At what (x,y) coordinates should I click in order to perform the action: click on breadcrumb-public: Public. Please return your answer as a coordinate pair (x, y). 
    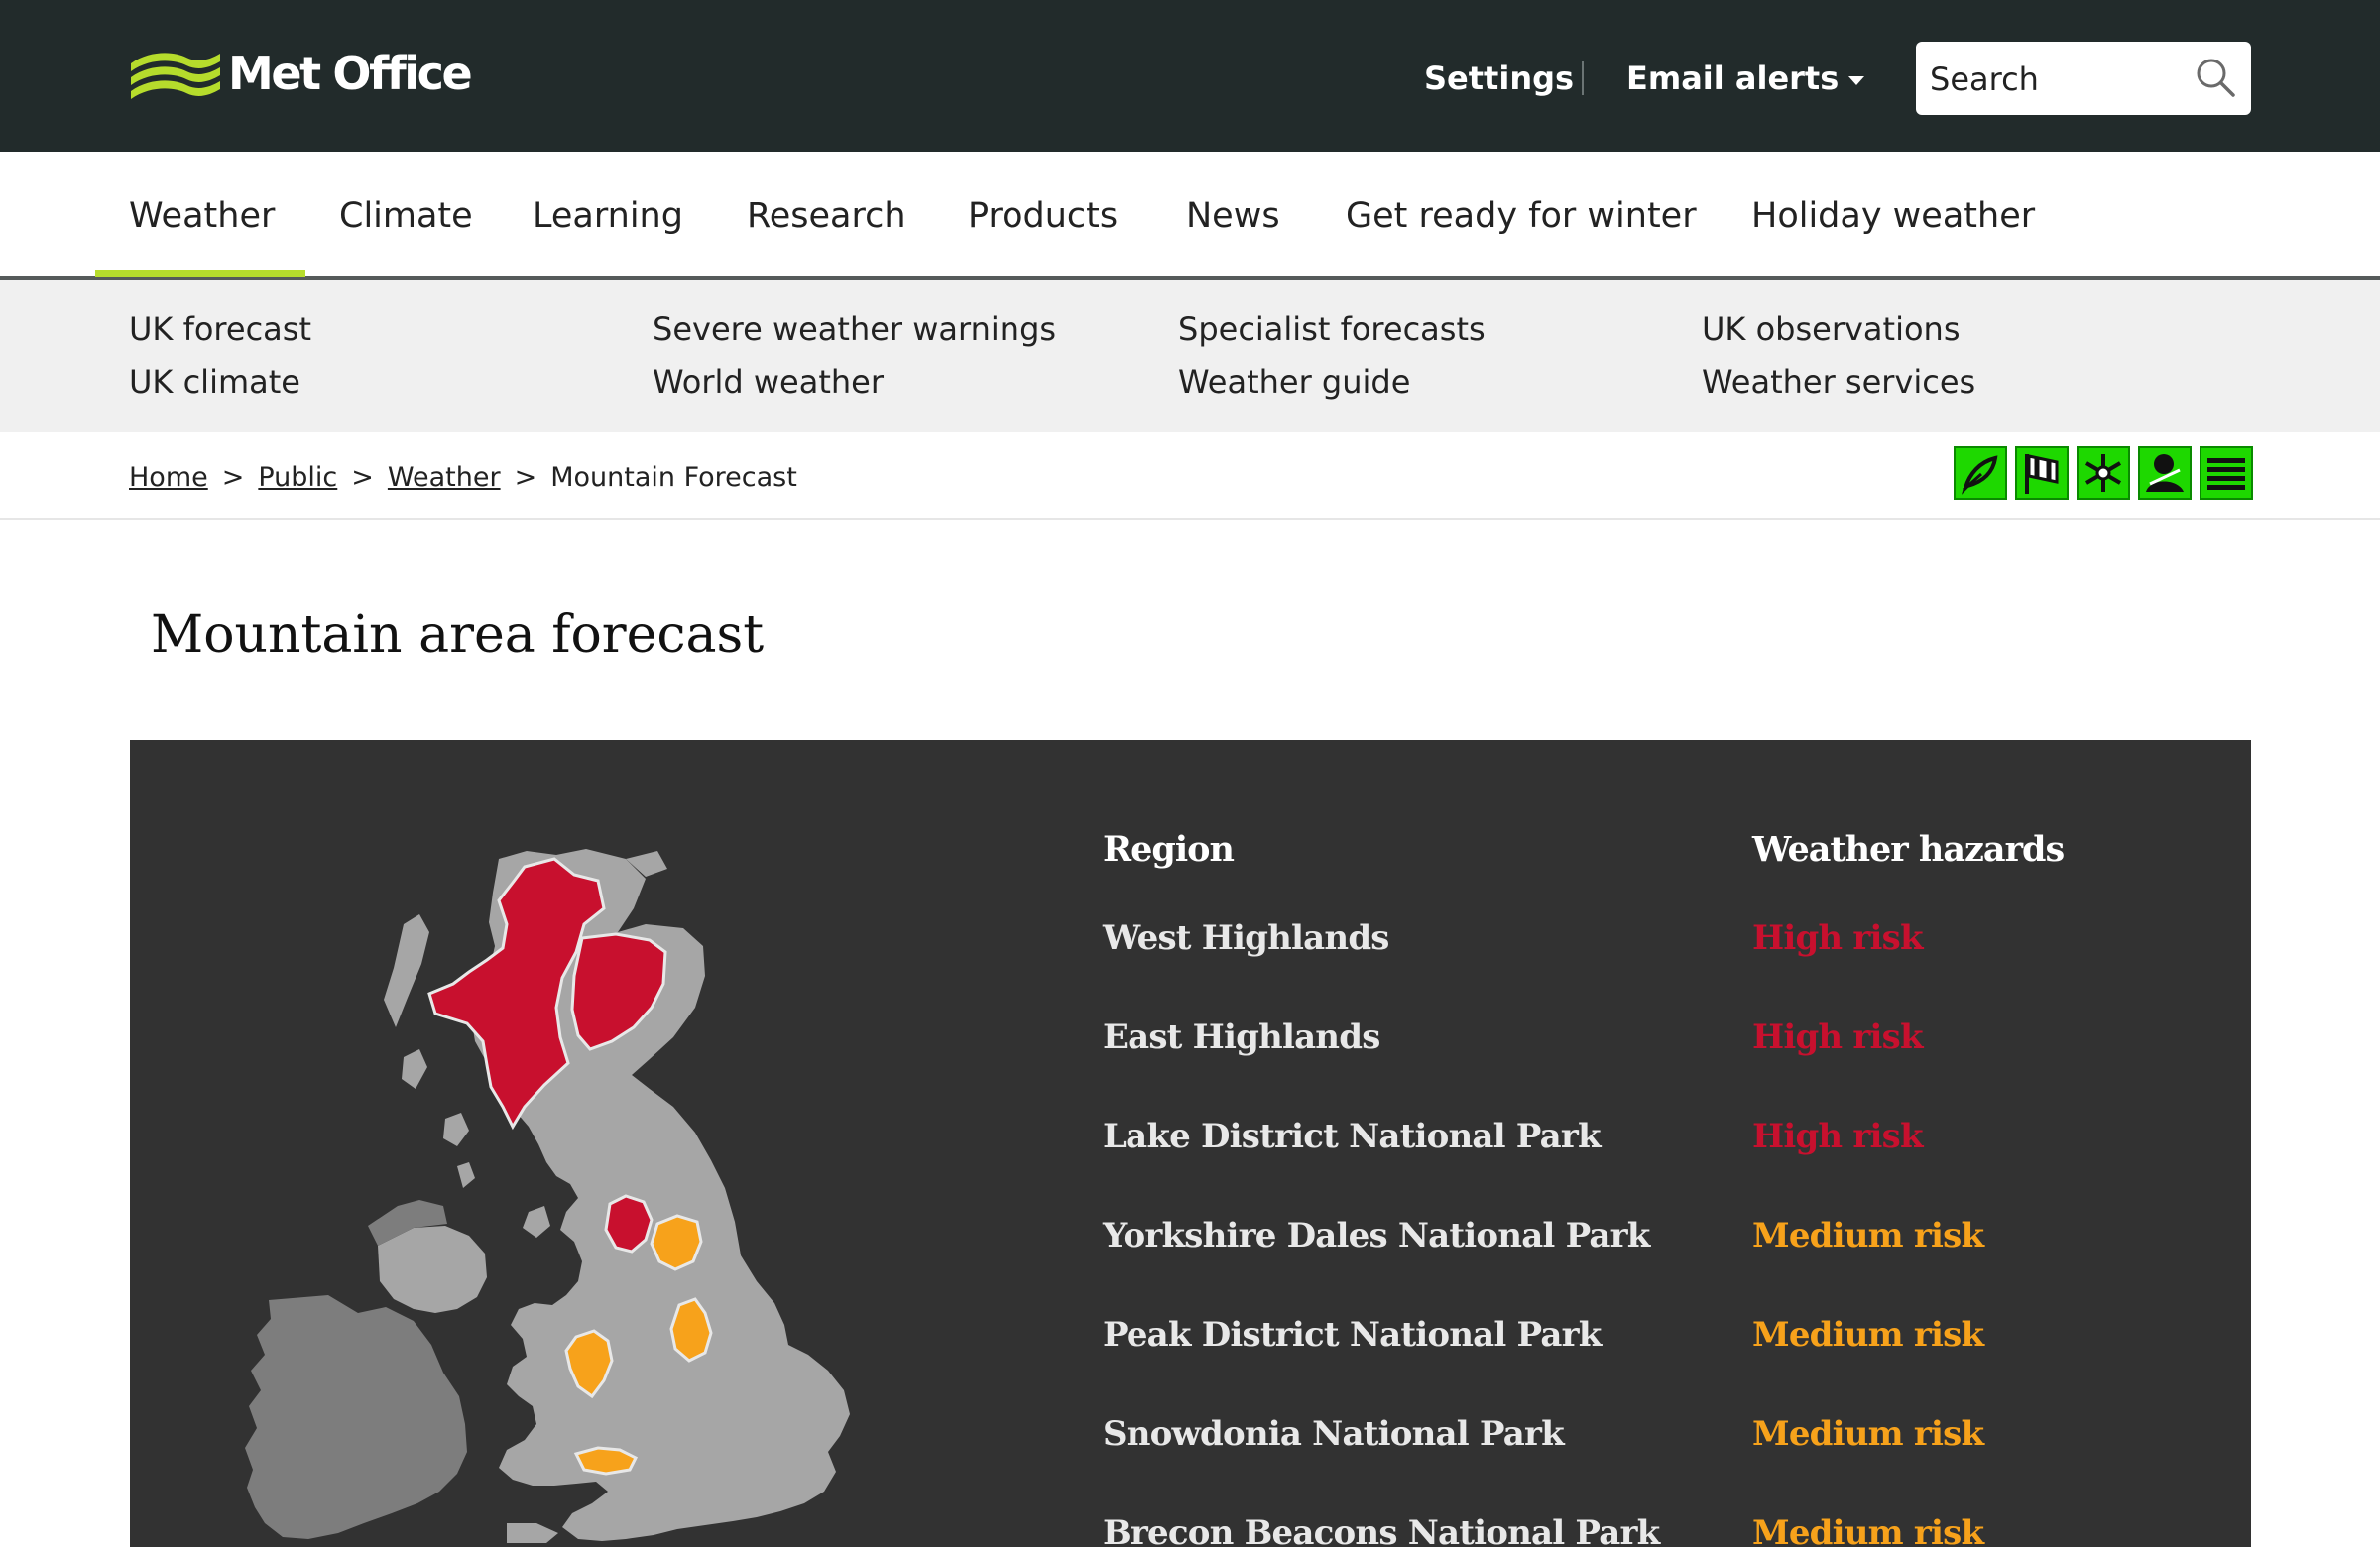
    Looking at the image, I should click on (297, 477).